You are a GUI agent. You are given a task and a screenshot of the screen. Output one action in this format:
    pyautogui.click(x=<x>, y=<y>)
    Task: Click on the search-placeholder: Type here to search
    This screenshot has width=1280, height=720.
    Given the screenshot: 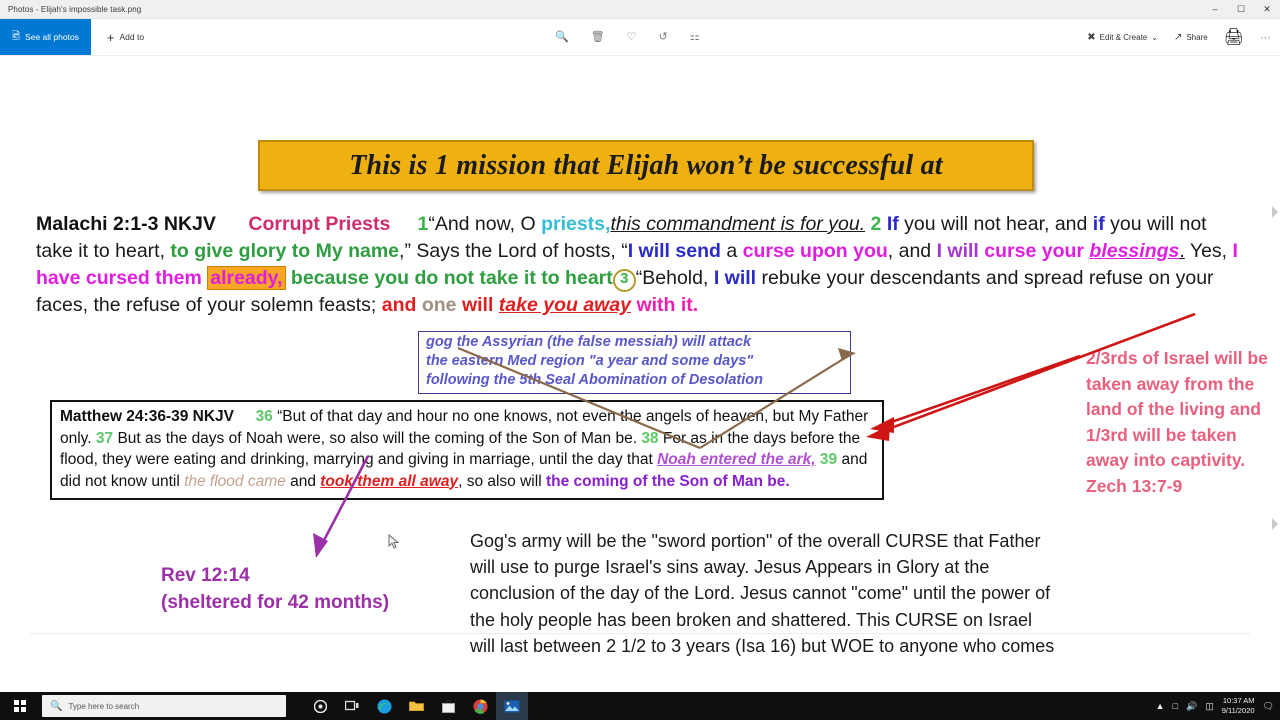 What is the action you would take?
    pyautogui.click(x=104, y=706)
    